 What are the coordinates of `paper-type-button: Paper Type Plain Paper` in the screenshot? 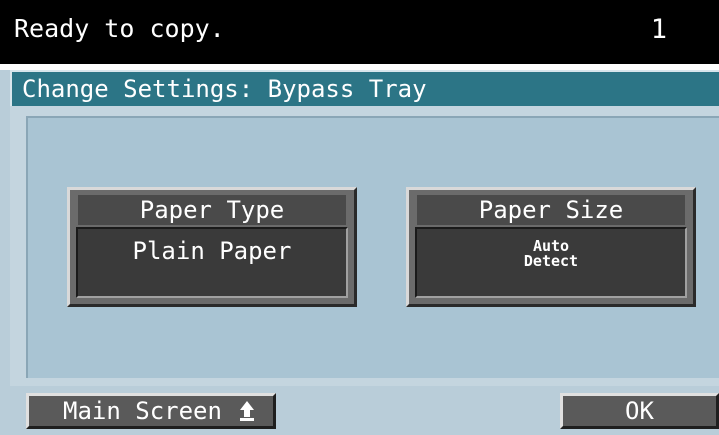 It's located at (212, 247).